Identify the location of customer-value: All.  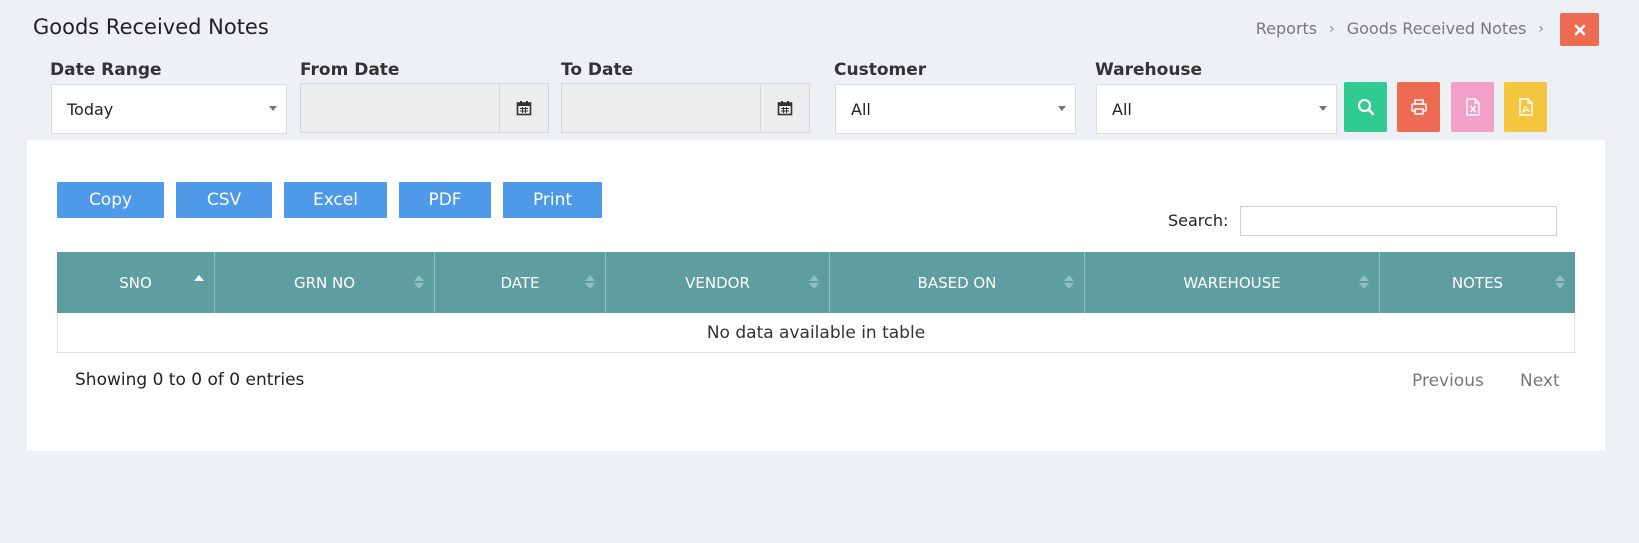
(861, 109).